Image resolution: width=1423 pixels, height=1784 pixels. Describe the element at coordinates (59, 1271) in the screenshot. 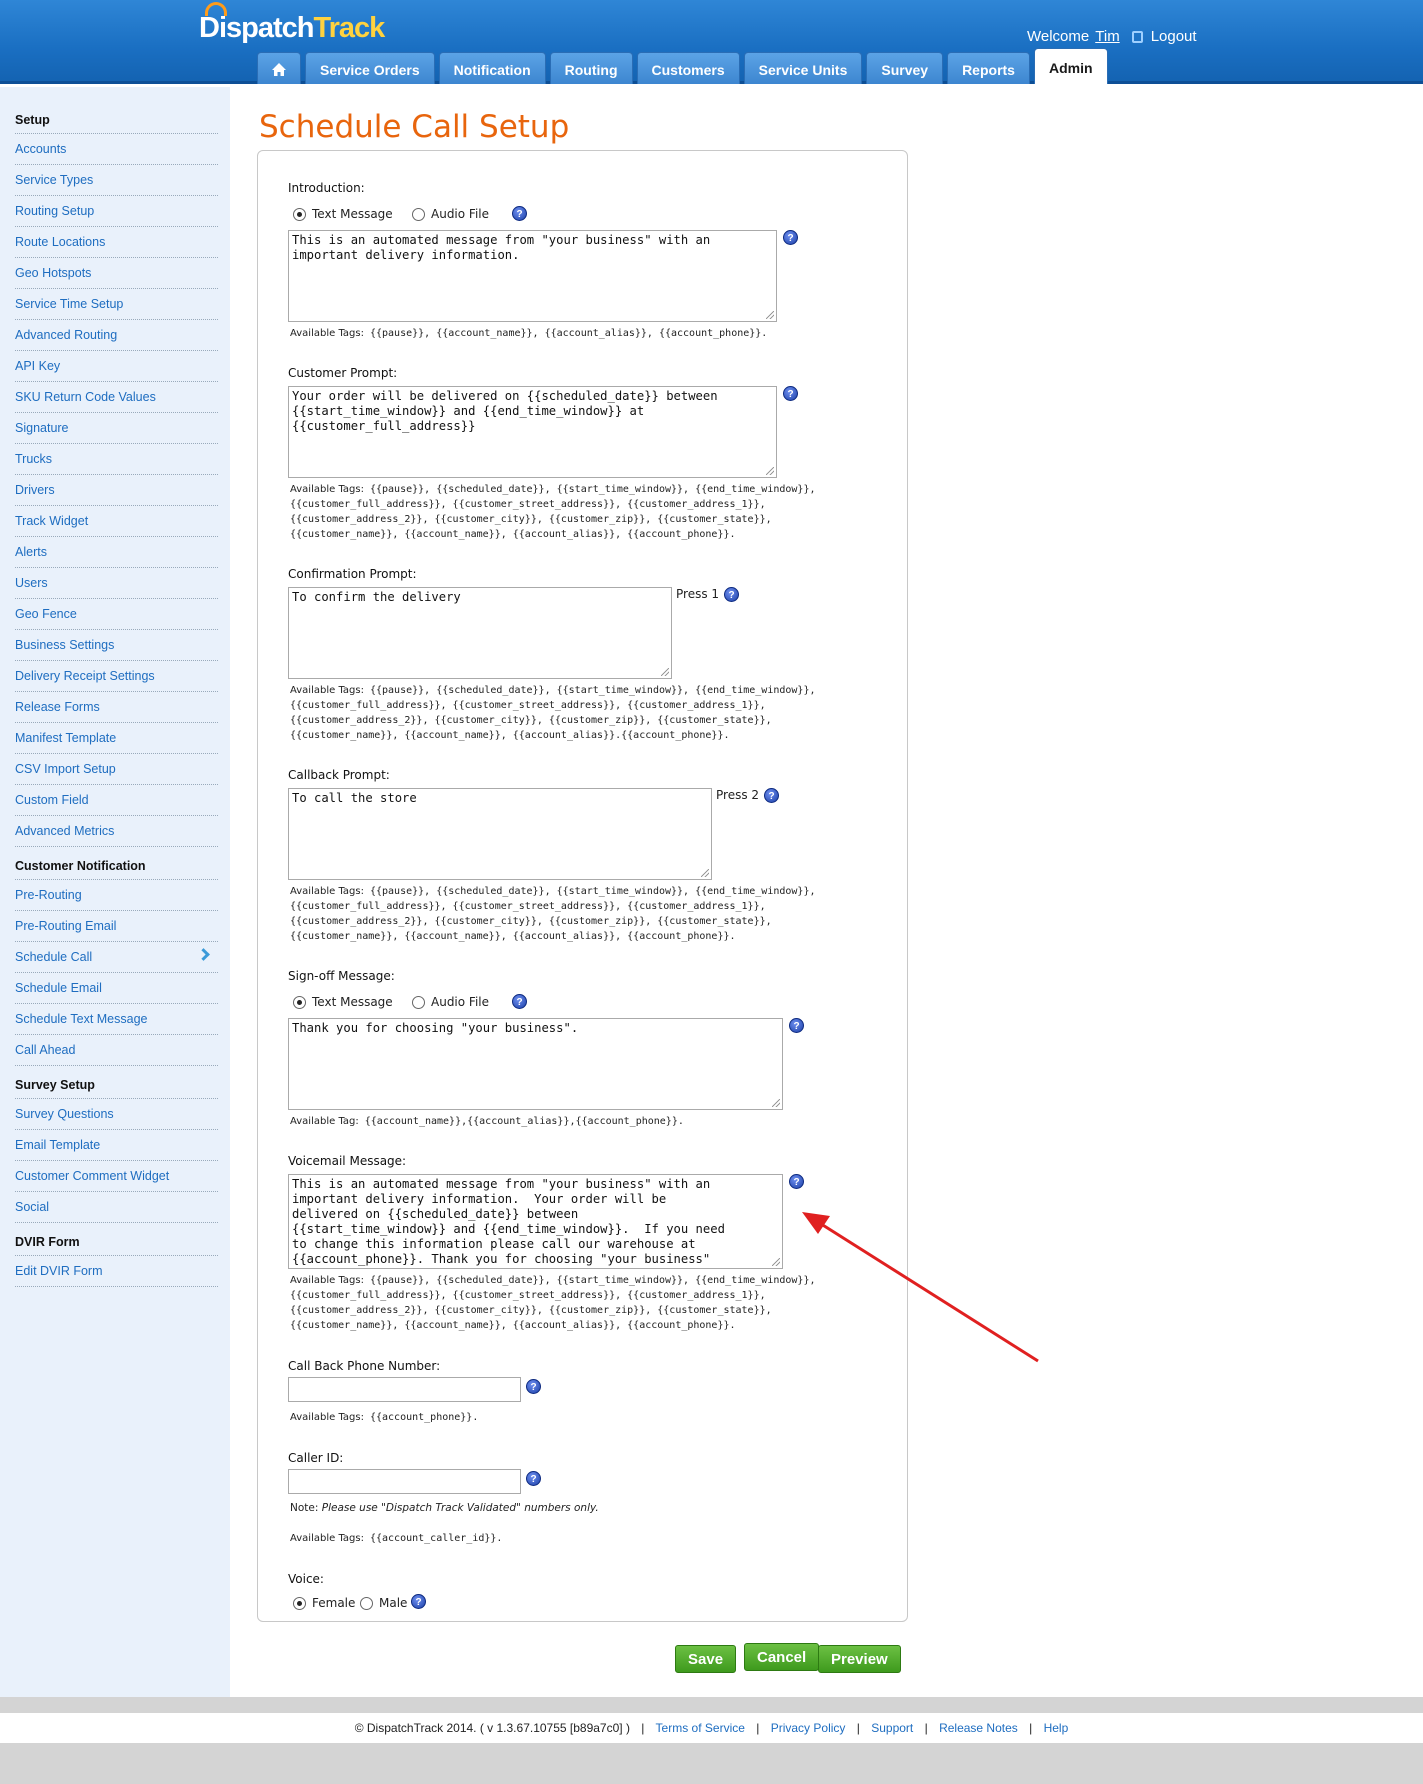

I see `sidebar-item-label: Edit DVIR Form` at that location.